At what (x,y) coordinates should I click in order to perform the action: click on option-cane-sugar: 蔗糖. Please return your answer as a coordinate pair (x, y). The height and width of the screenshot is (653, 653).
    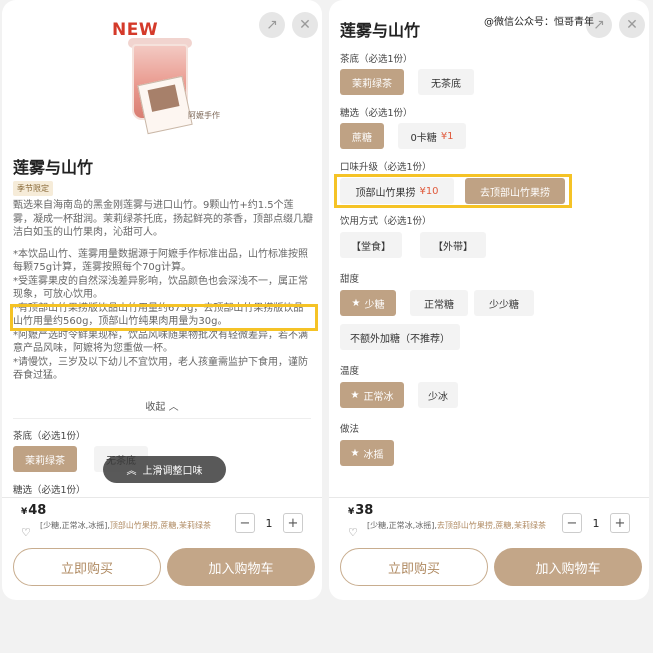
    Looking at the image, I should click on (362, 136).